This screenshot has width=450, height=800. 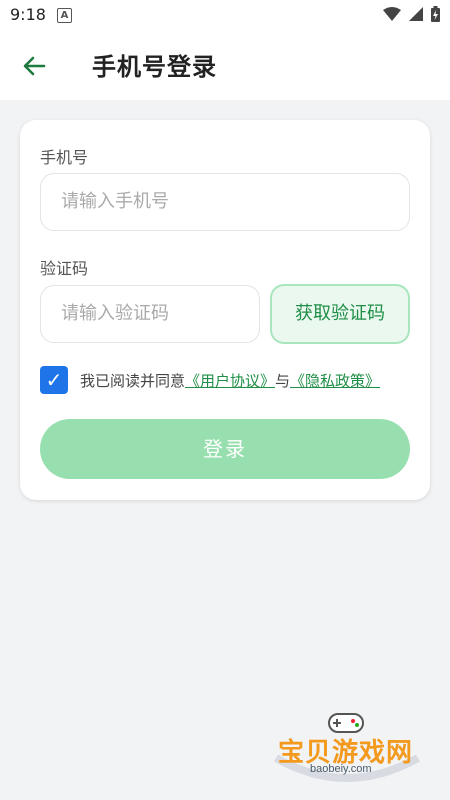 What do you see at coordinates (225, 15) in the screenshot?
I see `status-bar: 9:18 A` at bounding box center [225, 15].